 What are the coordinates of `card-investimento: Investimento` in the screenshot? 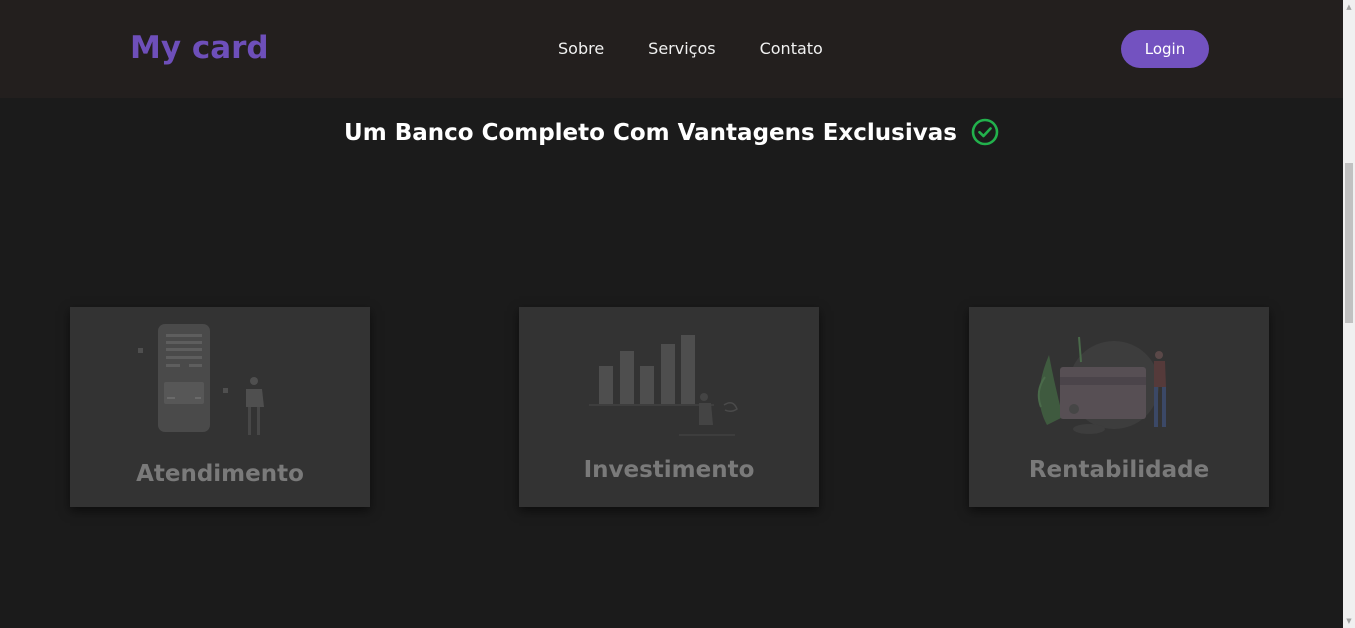 It's located at (669, 407).